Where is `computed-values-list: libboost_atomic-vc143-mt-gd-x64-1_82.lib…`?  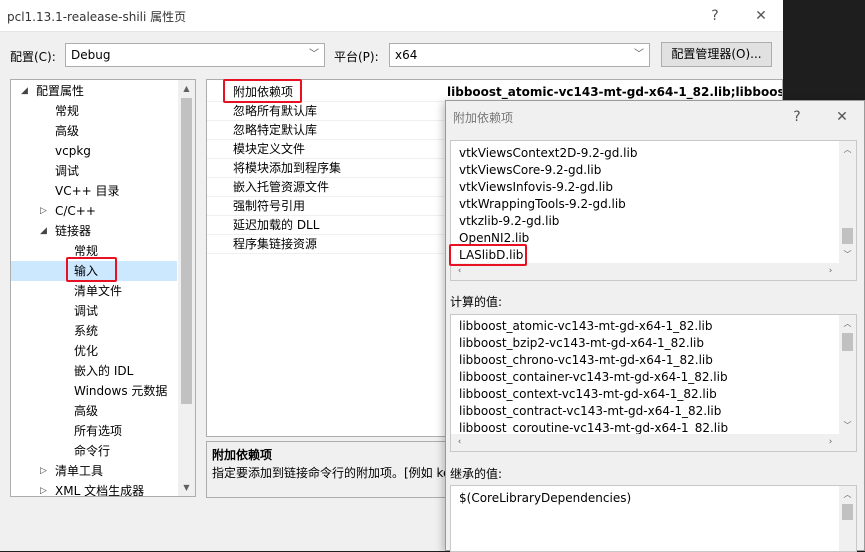
computed-values-list: libboost_atomic-vc143-mt-gd-x64-1_82.lib… is located at coordinates (653, 383).